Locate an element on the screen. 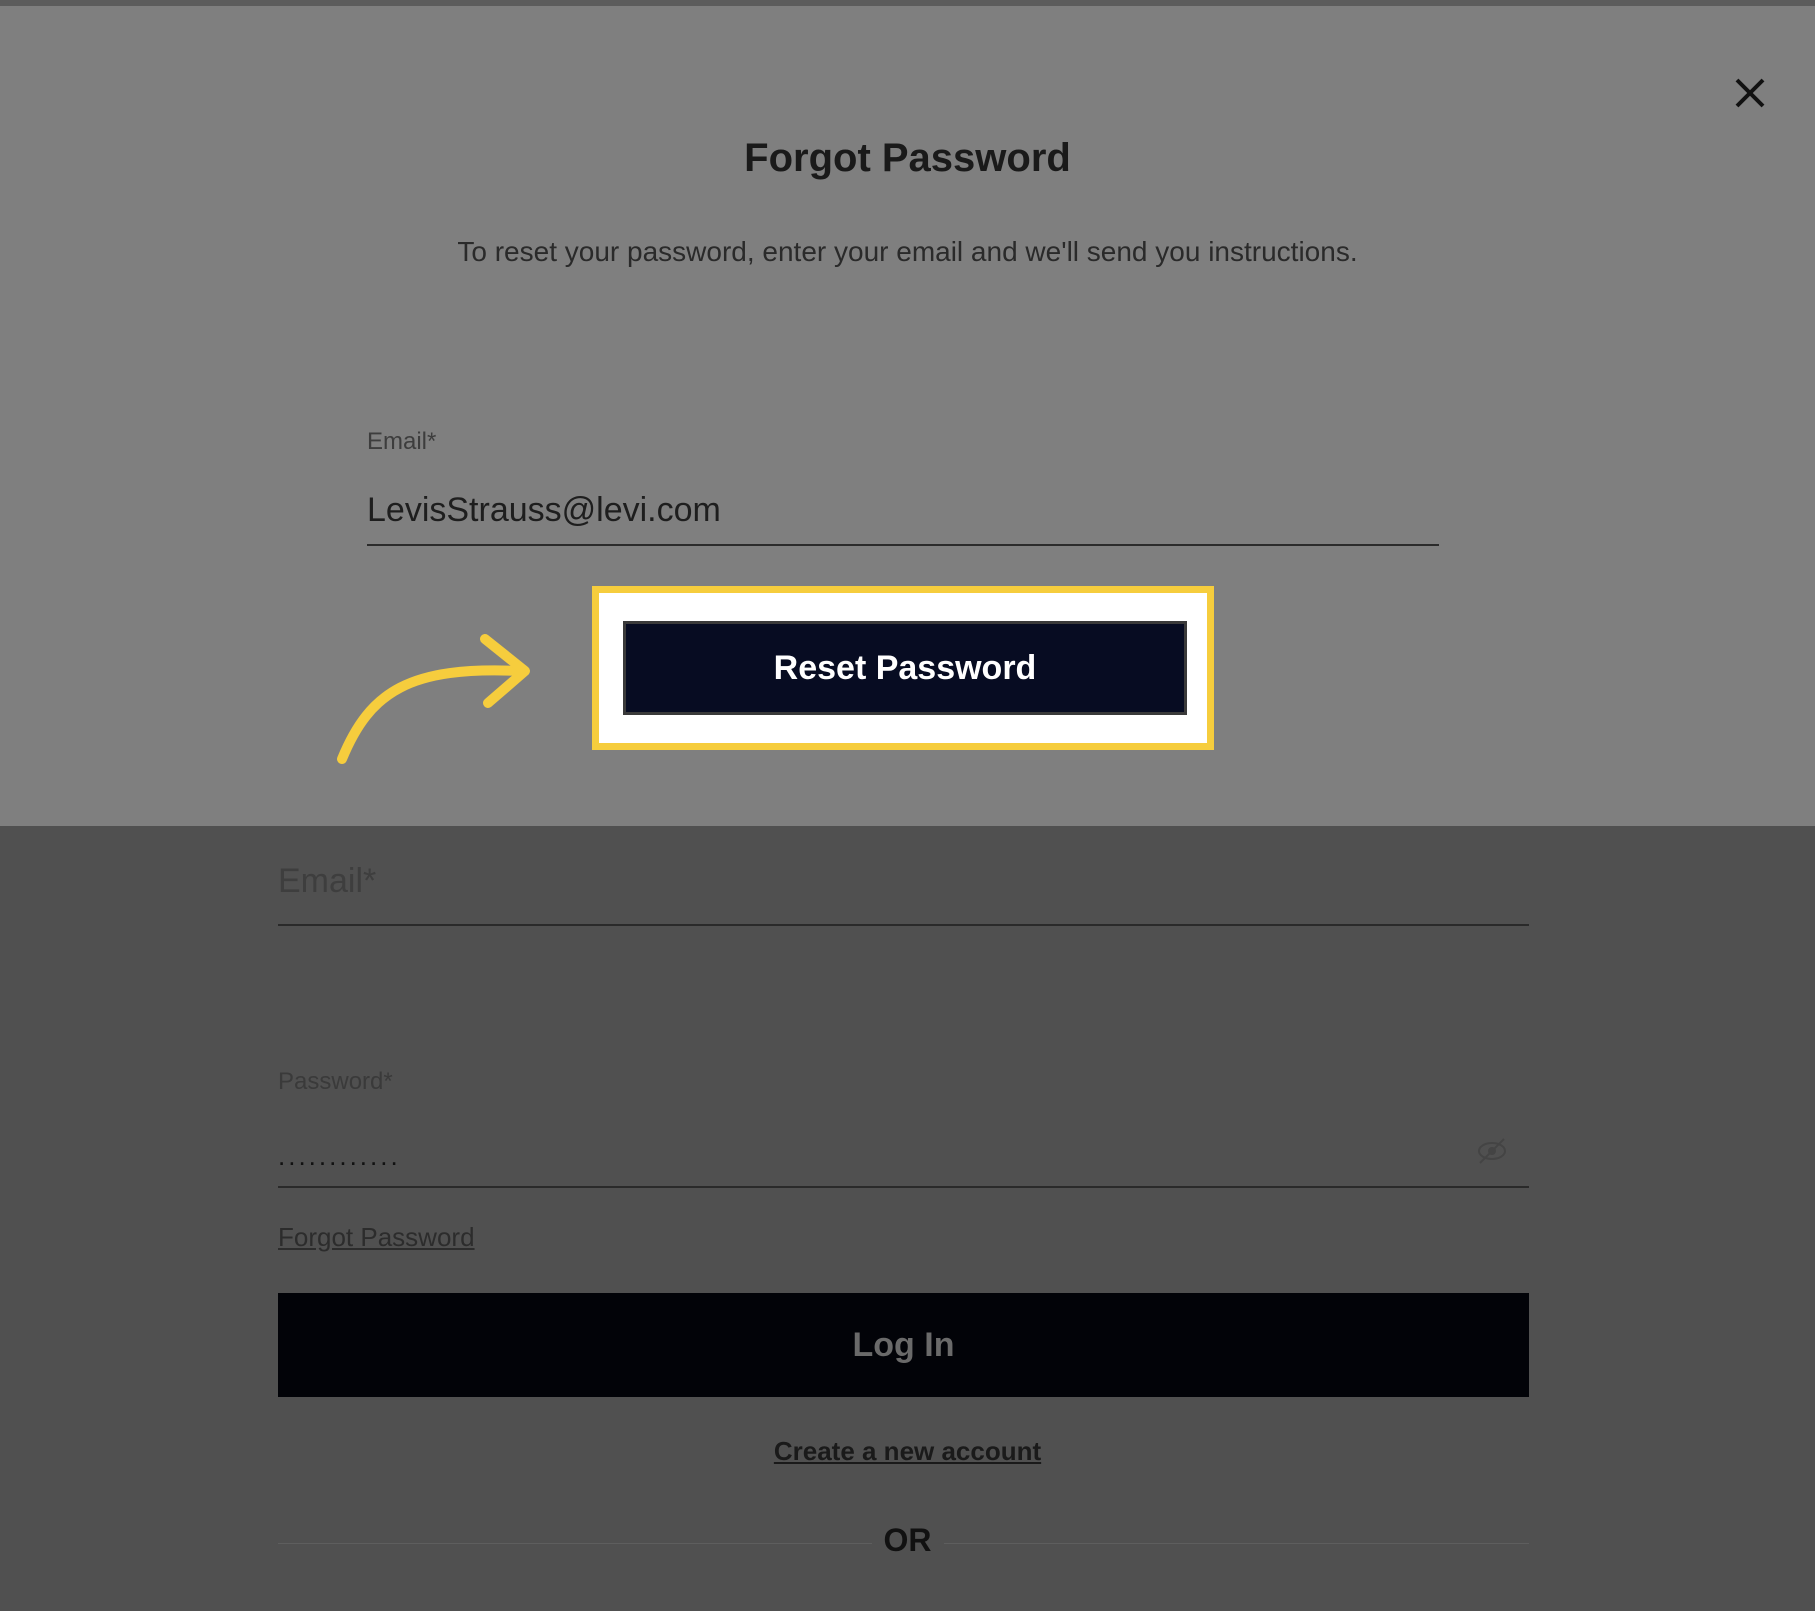 The height and width of the screenshot is (1611, 1815). or-divider: OR is located at coordinates (907, 1540).